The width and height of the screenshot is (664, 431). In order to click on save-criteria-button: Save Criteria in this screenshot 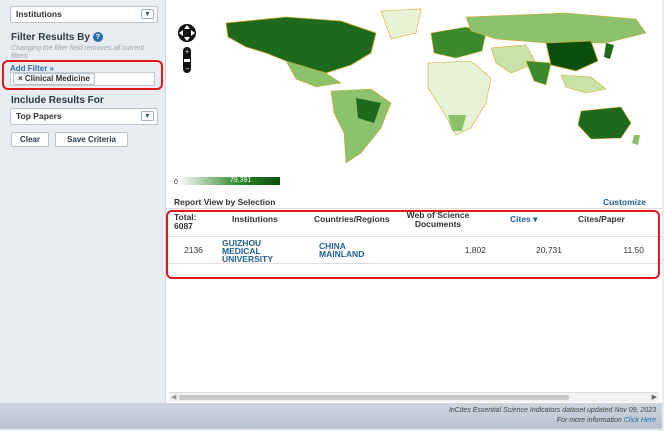, I will do `click(91, 139)`.